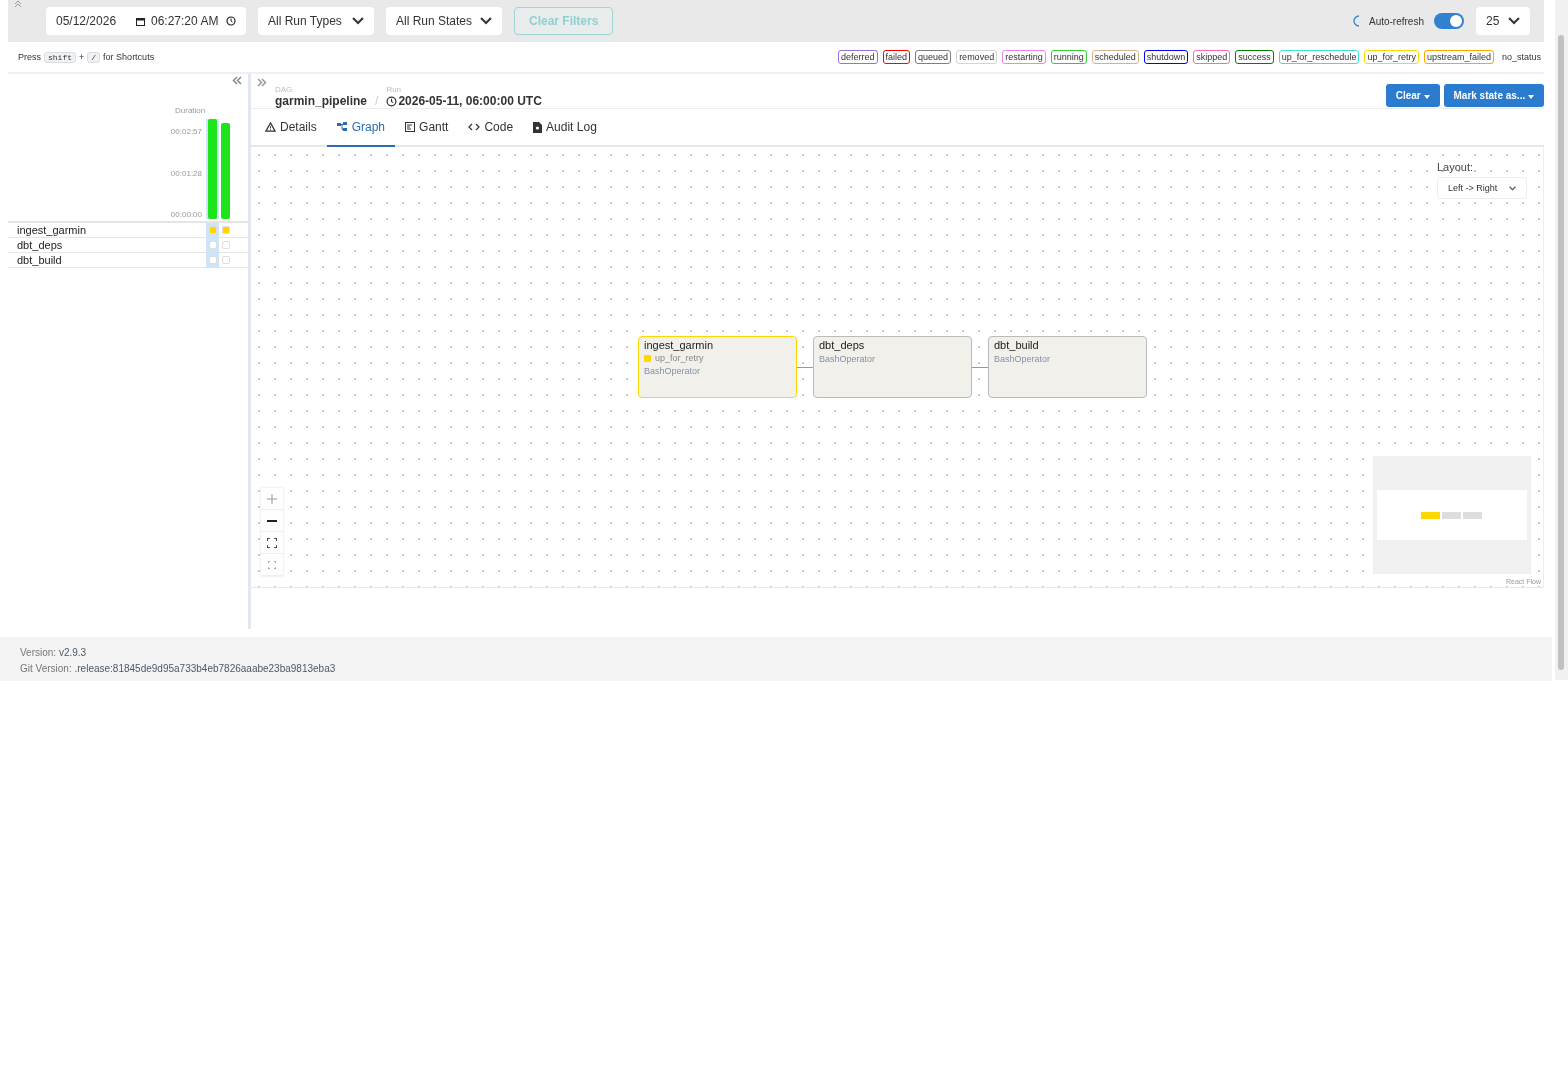 This screenshot has width=1568, height=1082. Describe the element at coordinates (1449, 21) in the screenshot. I see `auto-refresh-toggle` at that location.